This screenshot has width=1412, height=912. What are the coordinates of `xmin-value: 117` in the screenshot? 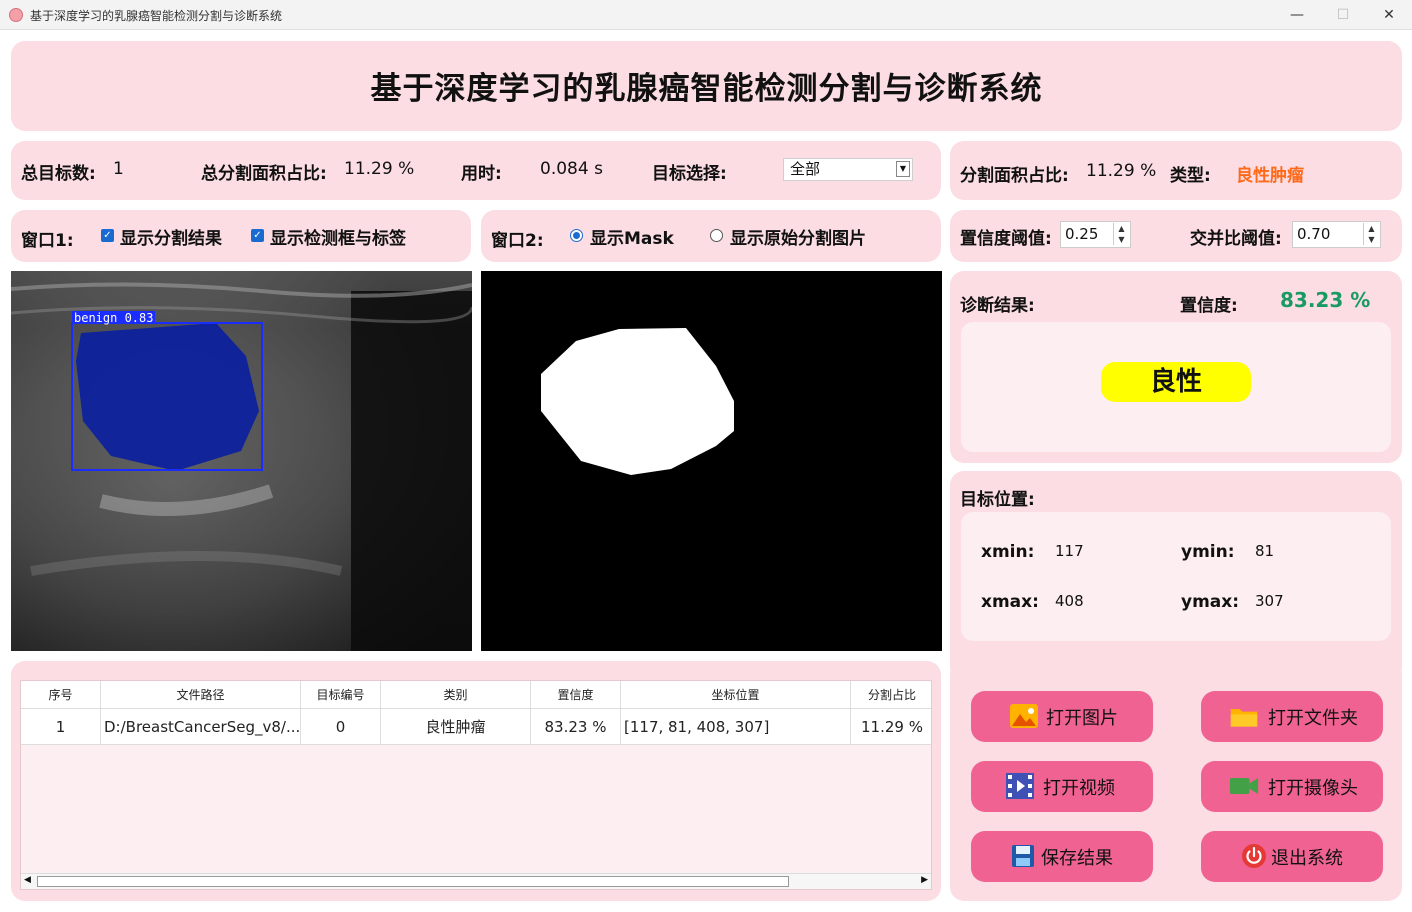 It's located at (1069, 551).